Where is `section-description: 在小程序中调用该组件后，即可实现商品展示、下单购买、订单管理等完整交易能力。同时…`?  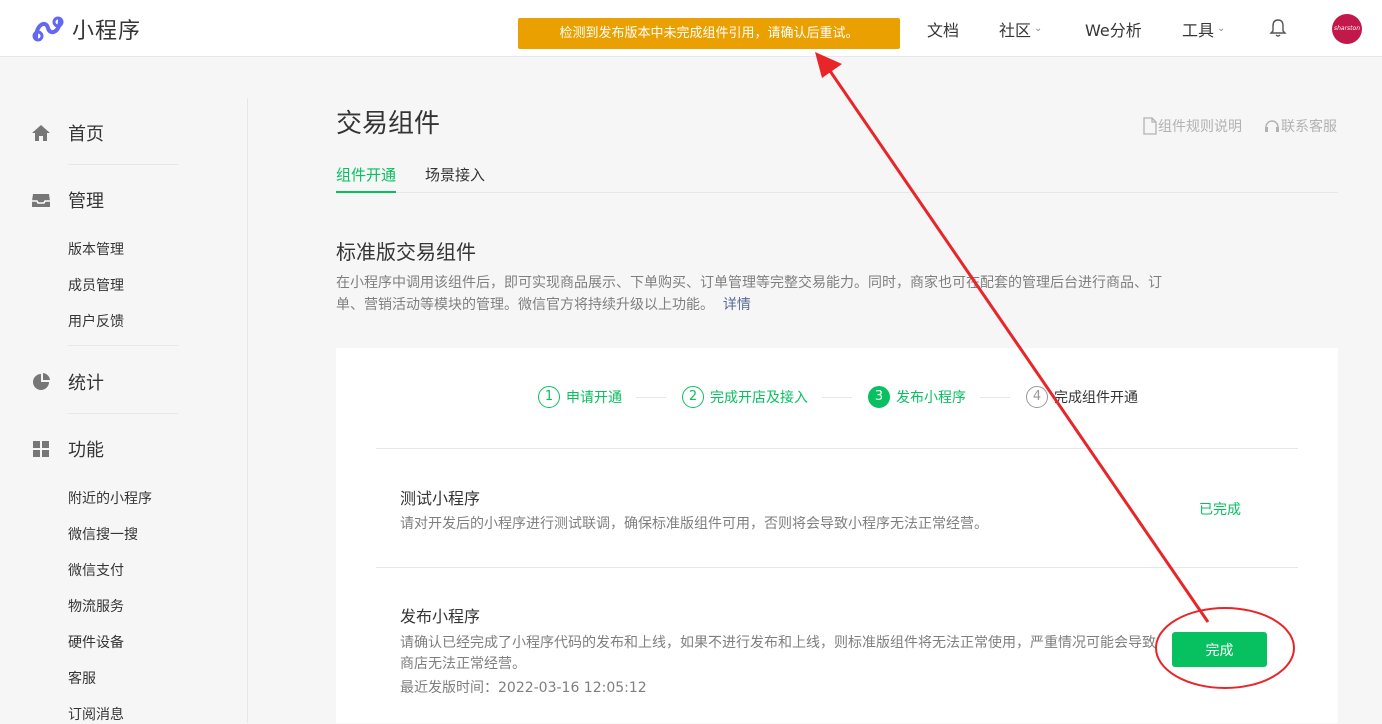
section-description: 在小程序中调用该组件后，即可实现商品展示、下单购买、订单管理等完整交易能力。同时… is located at coordinates (756, 294).